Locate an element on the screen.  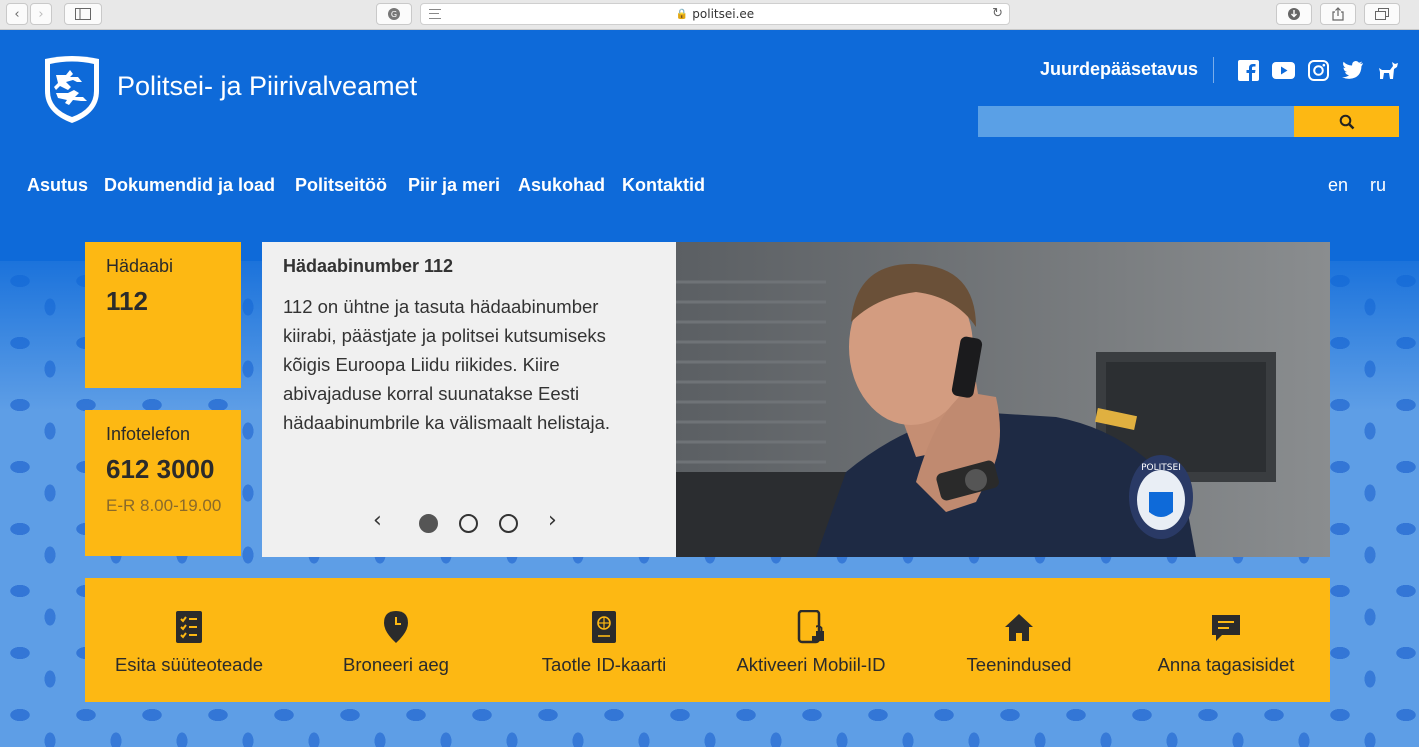
reload-icon: ↻ is located at coordinates (997, 13).